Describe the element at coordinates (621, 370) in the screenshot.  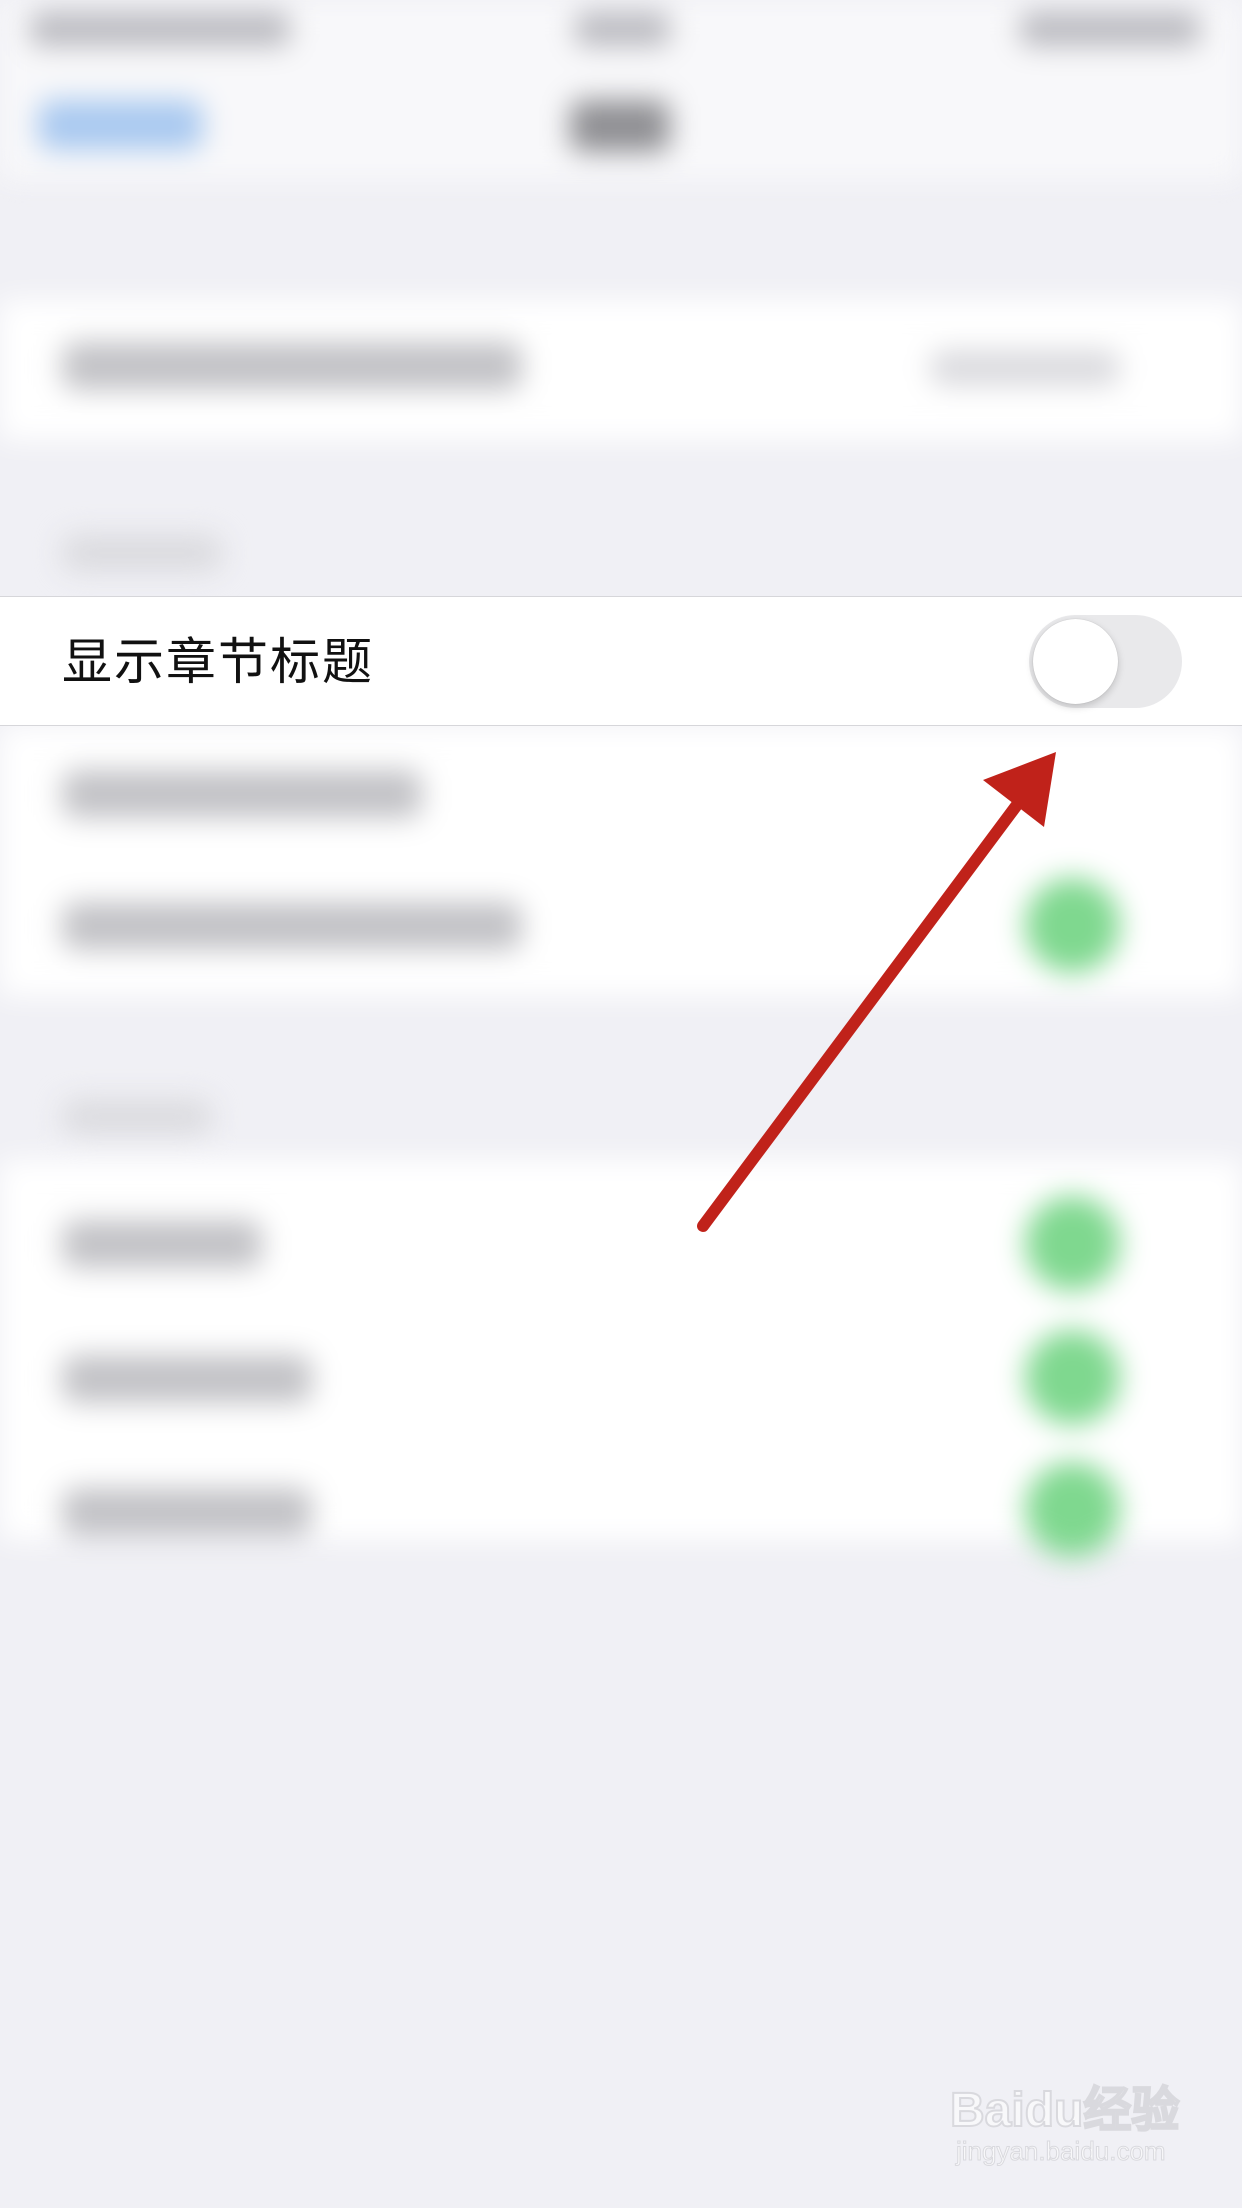
I see `settings-row-top` at that location.